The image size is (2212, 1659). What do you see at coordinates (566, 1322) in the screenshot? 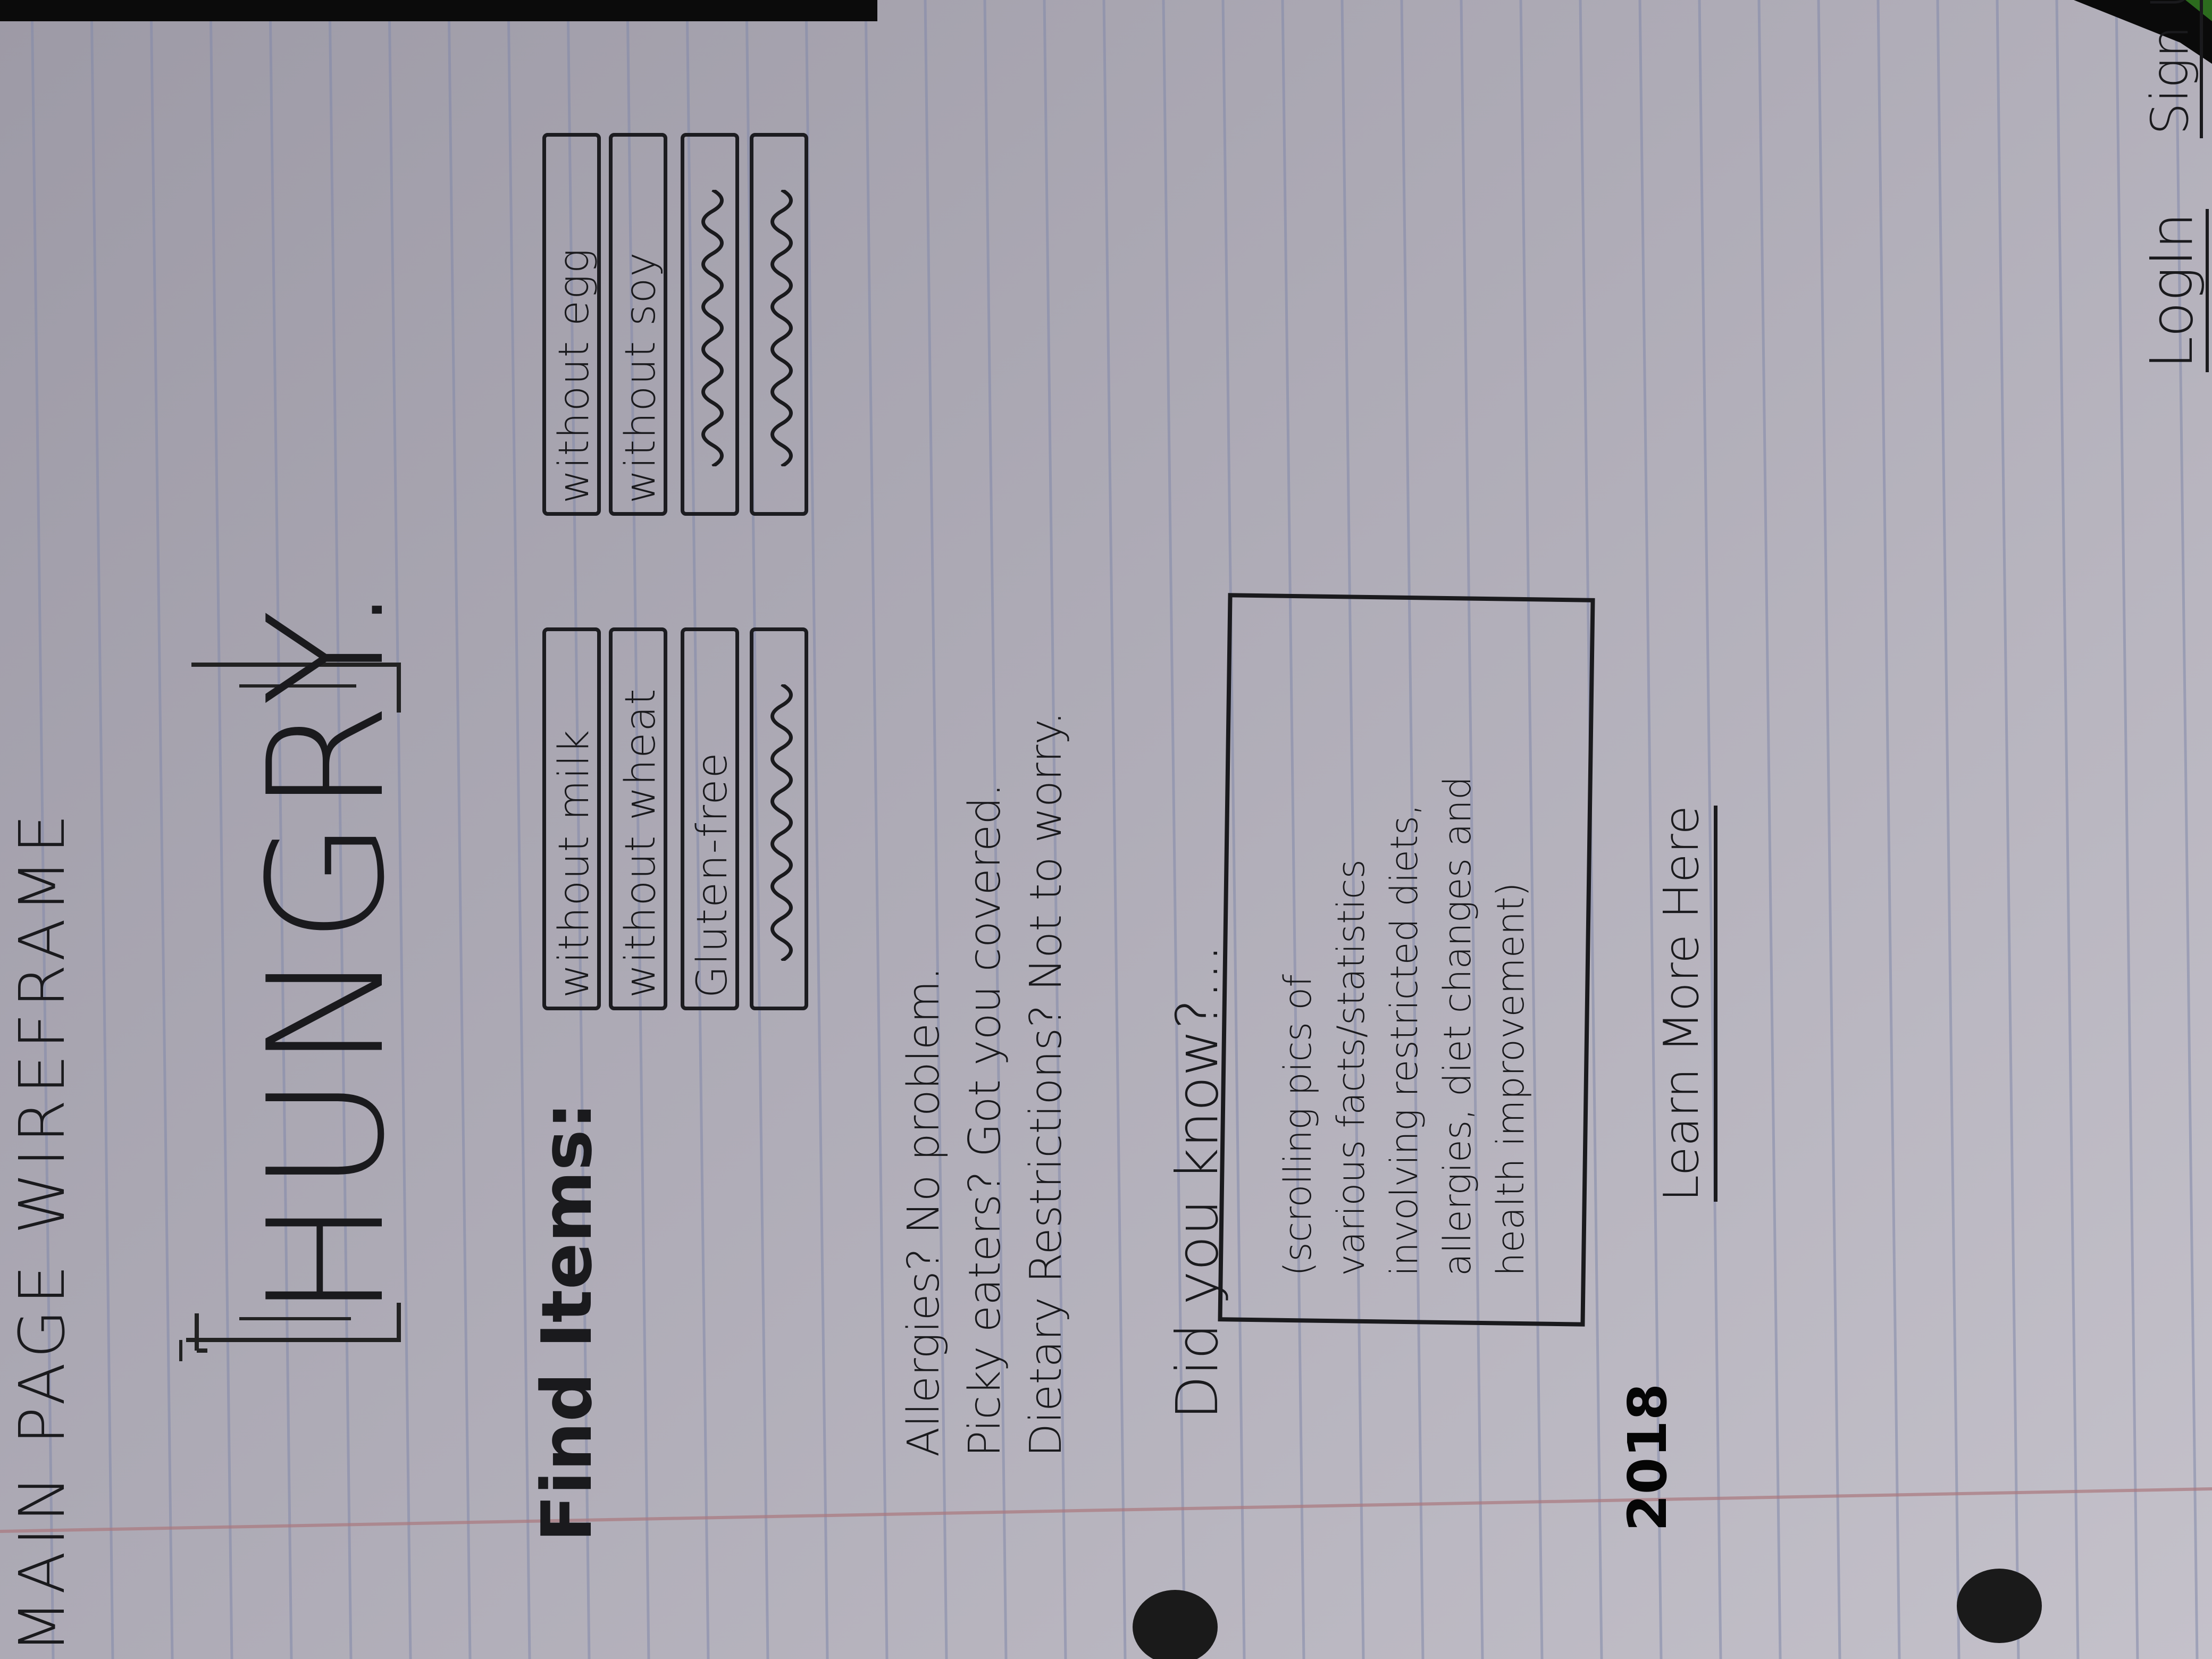
I see `find-items-label: Find Items:` at bounding box center [566, 1322].